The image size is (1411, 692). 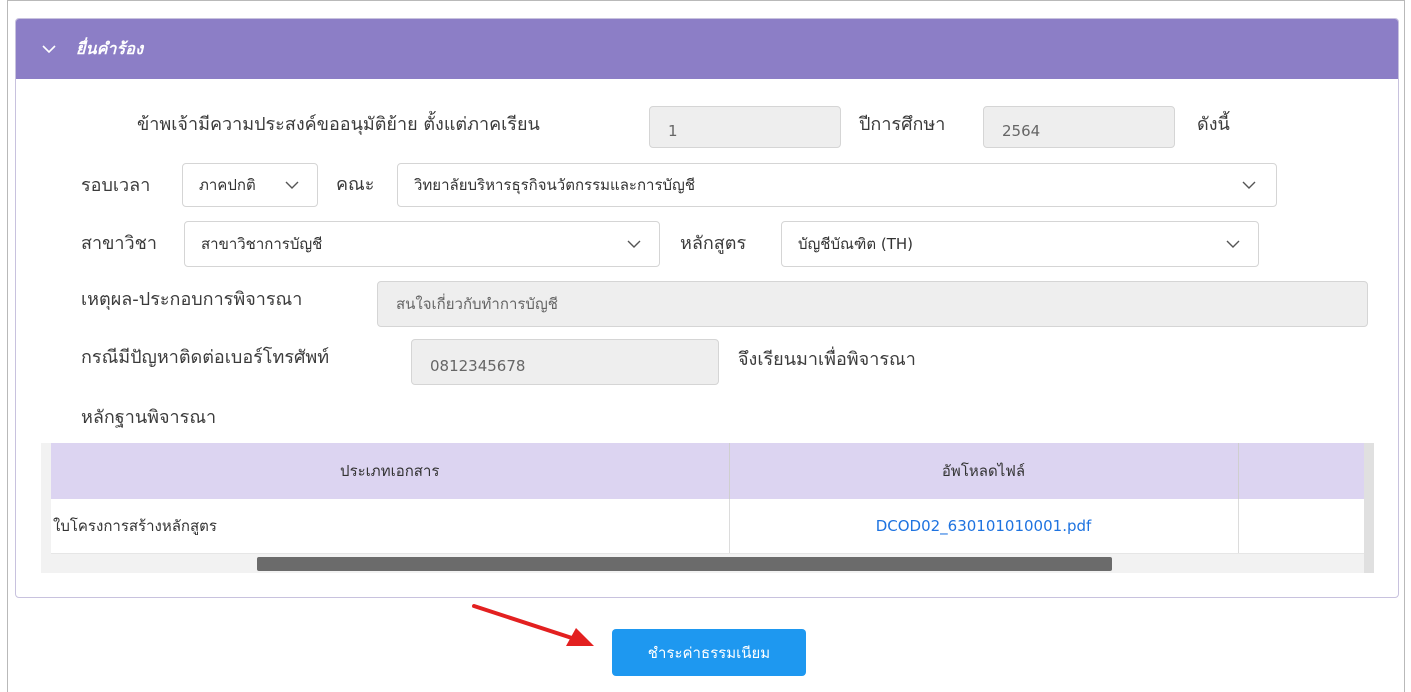 I want to click on header-extra, so click(x=1301, y=471).